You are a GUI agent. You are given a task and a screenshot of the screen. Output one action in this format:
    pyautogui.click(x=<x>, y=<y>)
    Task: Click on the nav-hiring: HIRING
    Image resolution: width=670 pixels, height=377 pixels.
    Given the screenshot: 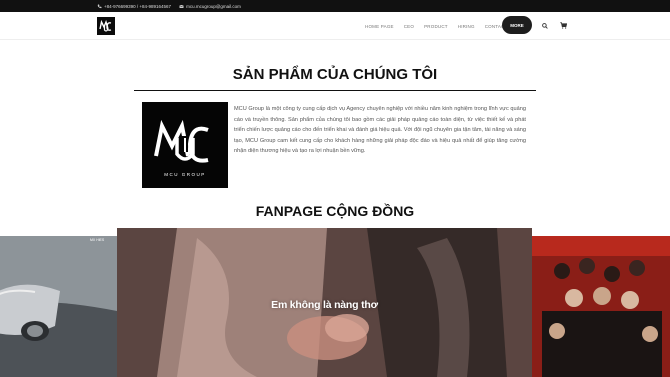 What is the action you would take?
    pyautogui.click(x=466, y=26)
    